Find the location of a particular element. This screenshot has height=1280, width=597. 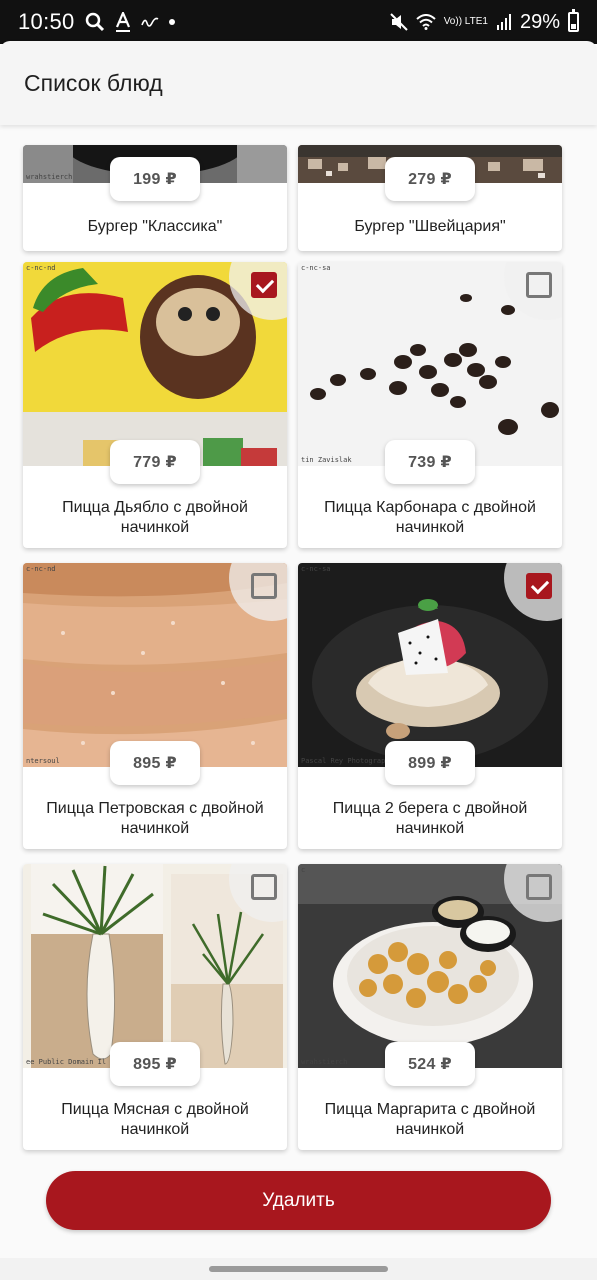

signal-icon is located at coordinates (503, 22).